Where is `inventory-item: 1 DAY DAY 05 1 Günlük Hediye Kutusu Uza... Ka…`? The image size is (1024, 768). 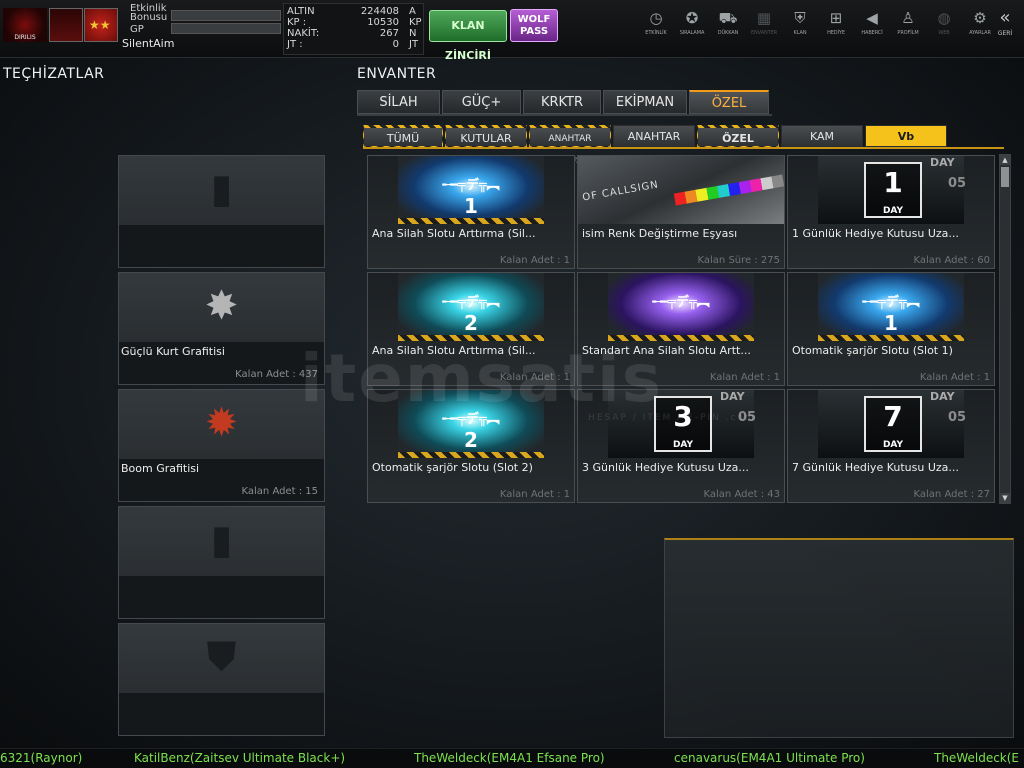
inventory-item: 1 DAY DAY 05 1 Günlük Hediye Kutusu Uza... Ka… is located at coordinates (891, 212).